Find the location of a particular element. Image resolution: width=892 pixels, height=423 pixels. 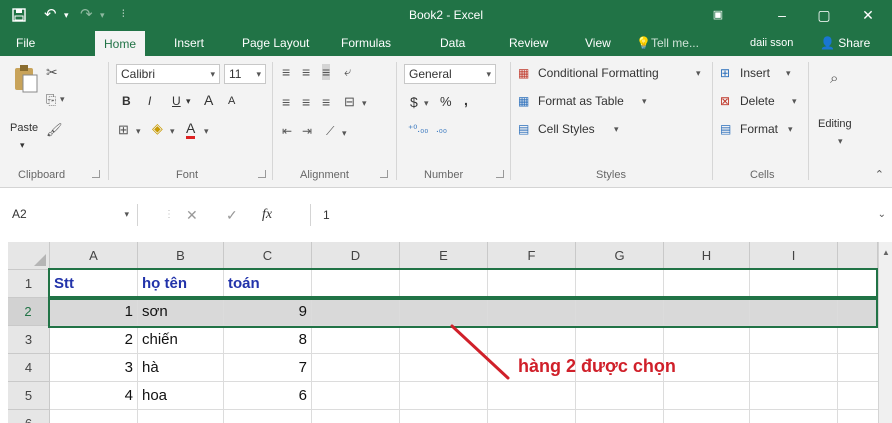

row-header-6: 6 is located at coordinates (29, 416).